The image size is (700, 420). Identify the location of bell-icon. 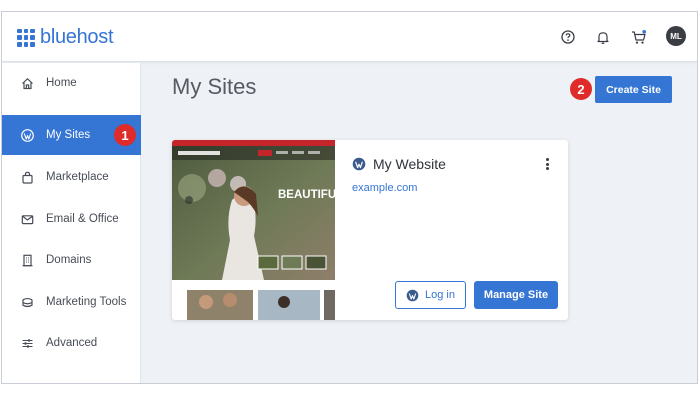
(603, 37).